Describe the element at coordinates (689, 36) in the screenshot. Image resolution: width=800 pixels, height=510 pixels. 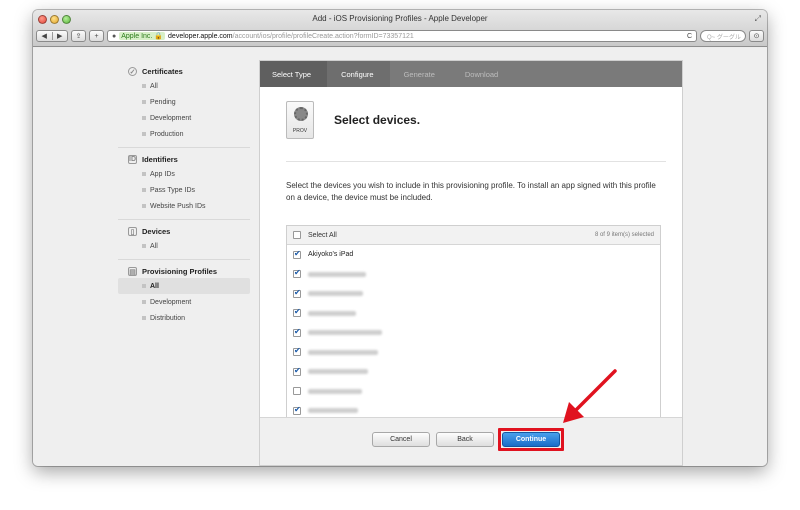
I see `reload-icon: C` at that location.